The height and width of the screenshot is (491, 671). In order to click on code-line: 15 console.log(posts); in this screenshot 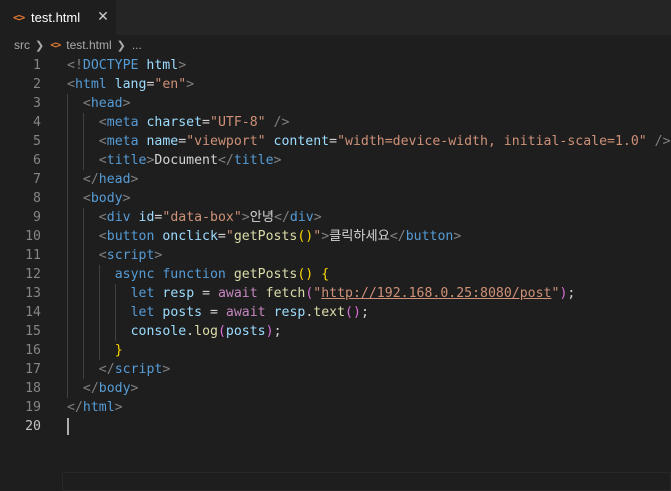, I will do `click(335, 331)`.